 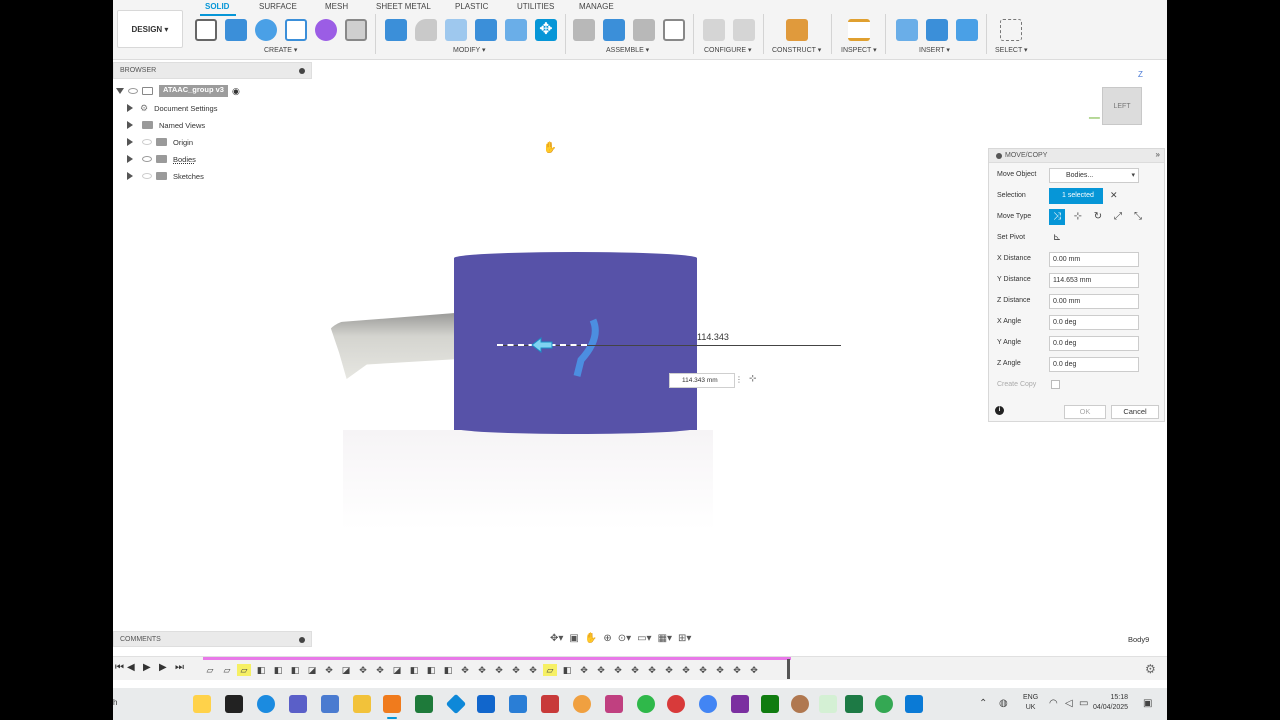 What do you see at coordinates (1076, 156) in the screenshot?
I see `dialog-header: MOVE/COPY »` at bounding box center [1076, 156].